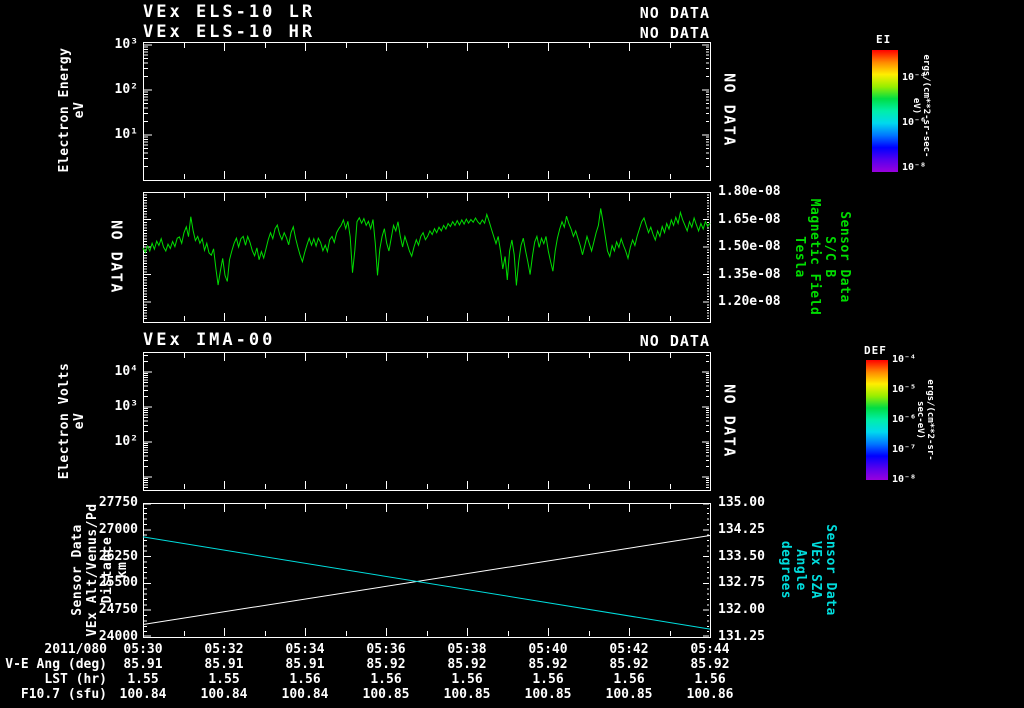 The height and width of the screenshot is (708, 1024). I want to click on mag-axis-title-line4: Tesla, so click(799, 257).